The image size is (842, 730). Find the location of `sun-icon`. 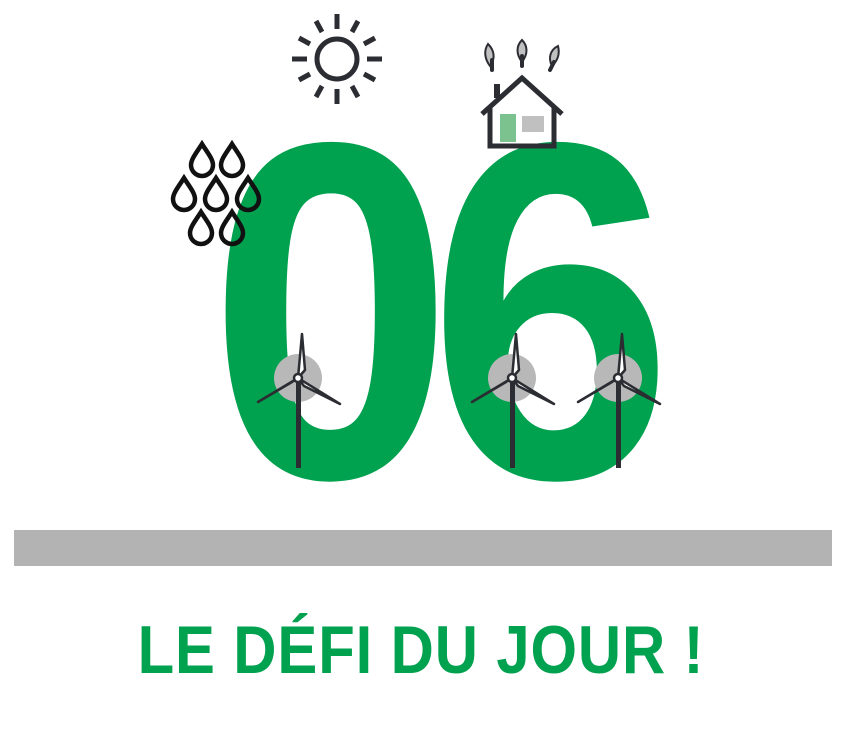

sun-icon is located at coordinates (337, 59).